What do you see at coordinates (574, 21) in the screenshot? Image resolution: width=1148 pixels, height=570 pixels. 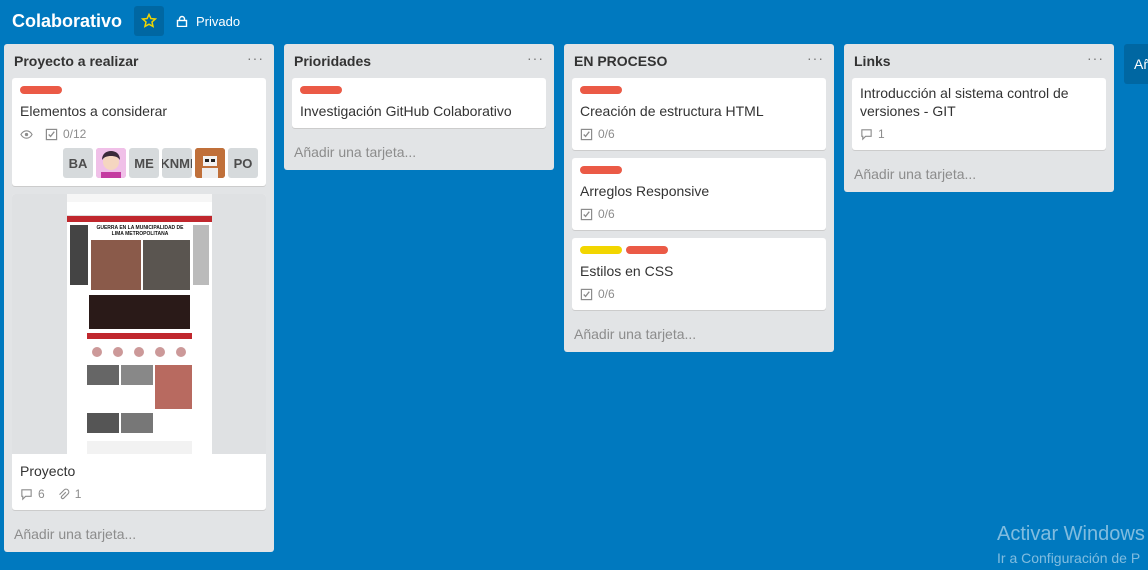 I see `board-header: Colaborativo Privado` at bounding box center [574, 21].